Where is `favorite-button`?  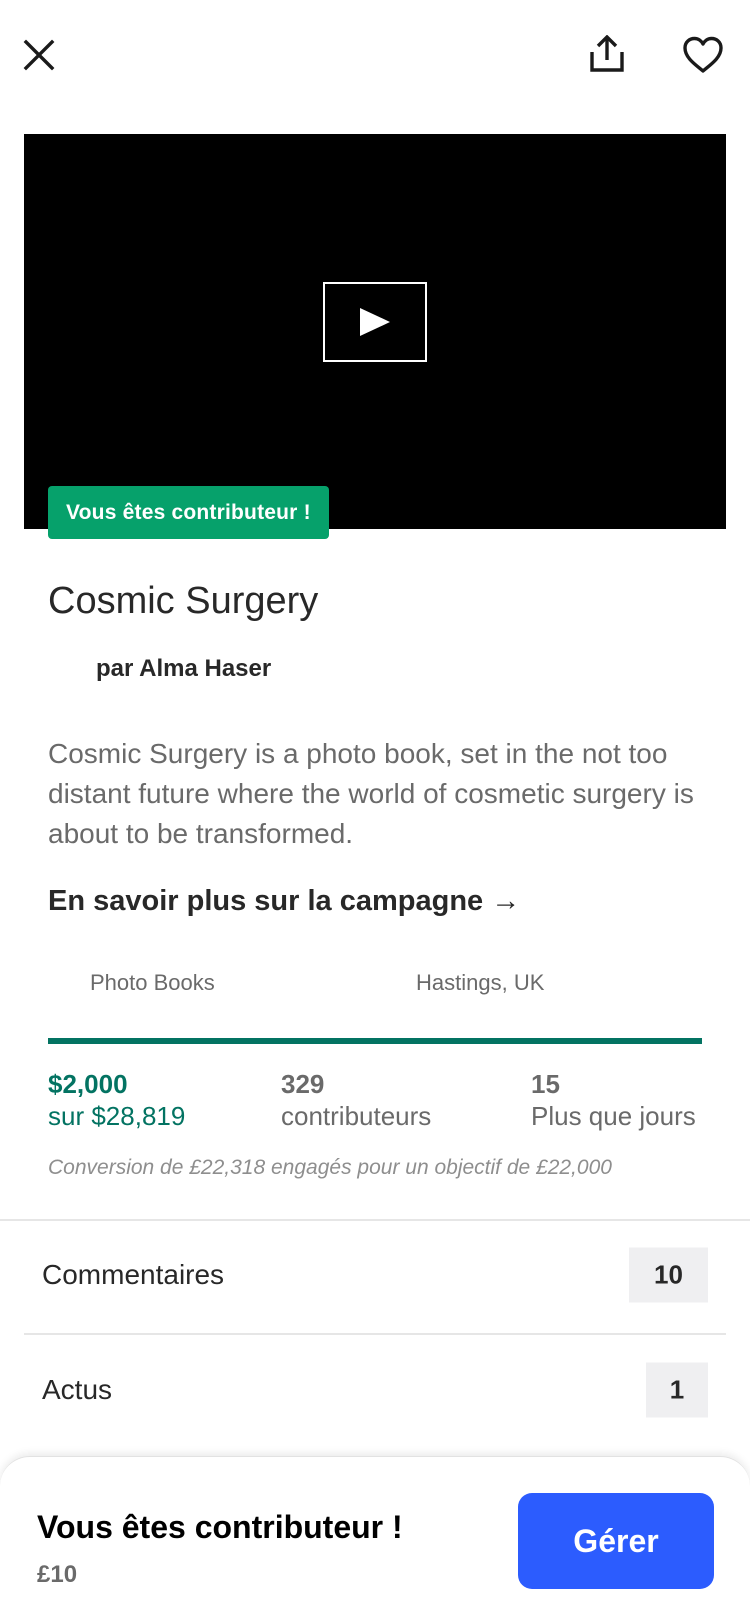 favorite-button is located at coordinates (703, 55).